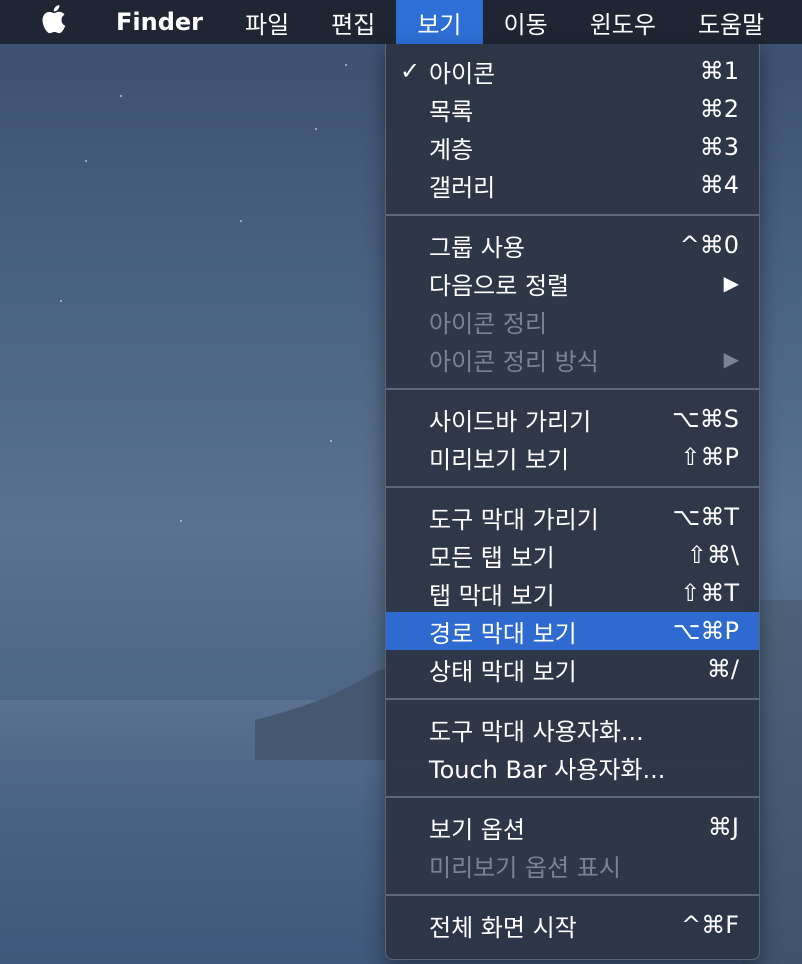 The image size is (802, 964). What do you see at coordinates (712, 555) in the screenshot?
I see `menu-item-shortcut: ⇧⌘\` at bounding box center [712, 555].